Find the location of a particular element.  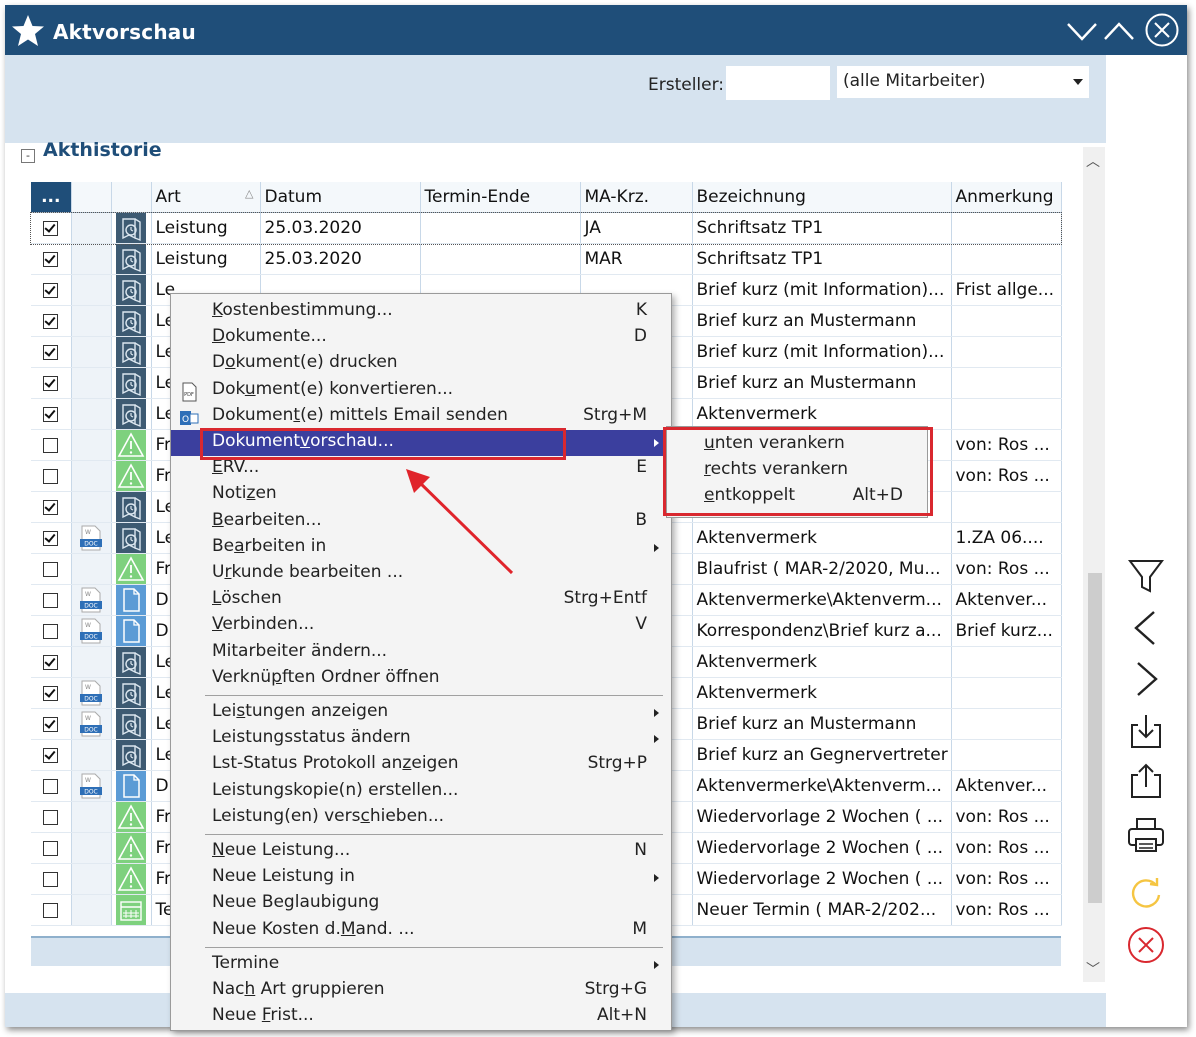

close-icon is located at coordinates (1162, 30).